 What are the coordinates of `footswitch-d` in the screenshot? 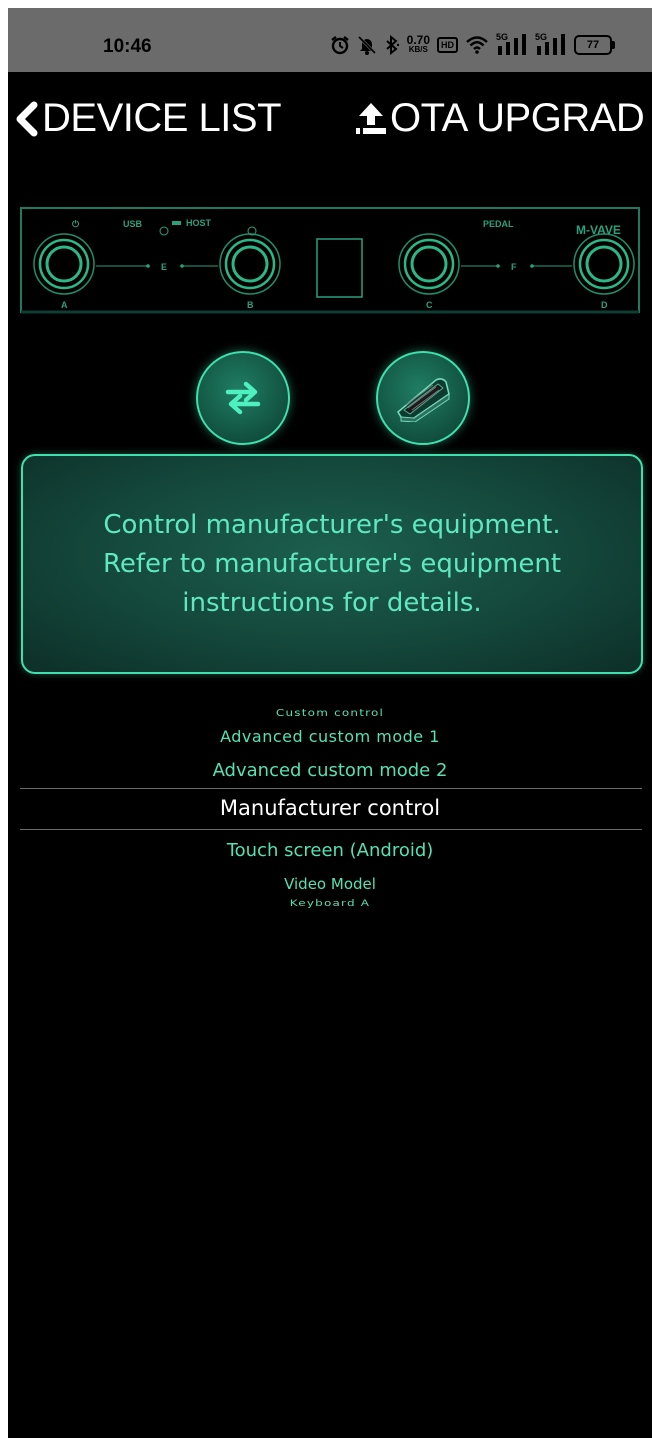 It's located at (604, 264).